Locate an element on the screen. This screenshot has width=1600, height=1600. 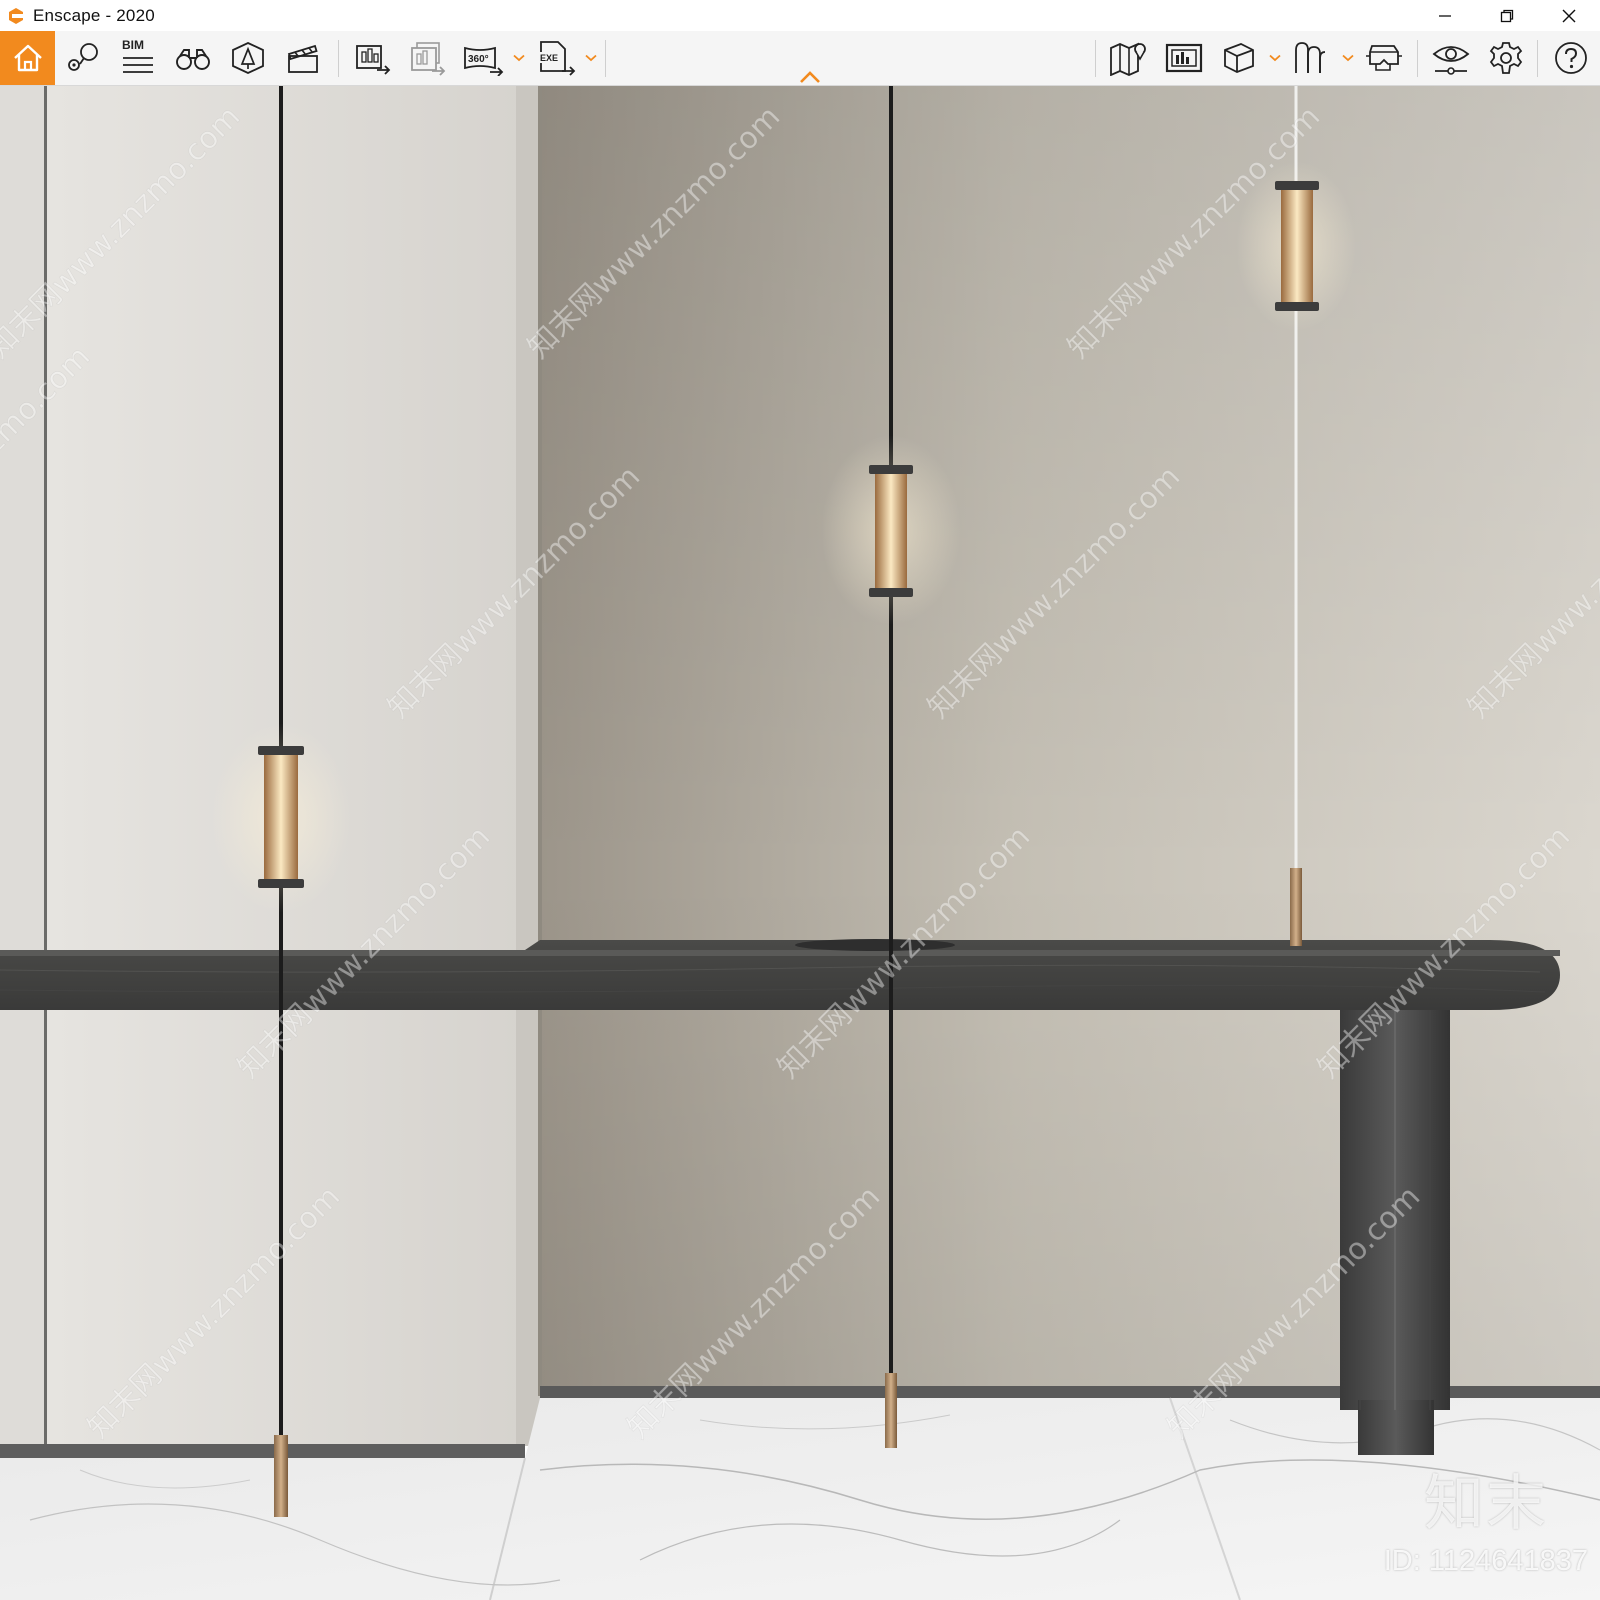
panorama-dropdown is located at coordinates (519, 58).